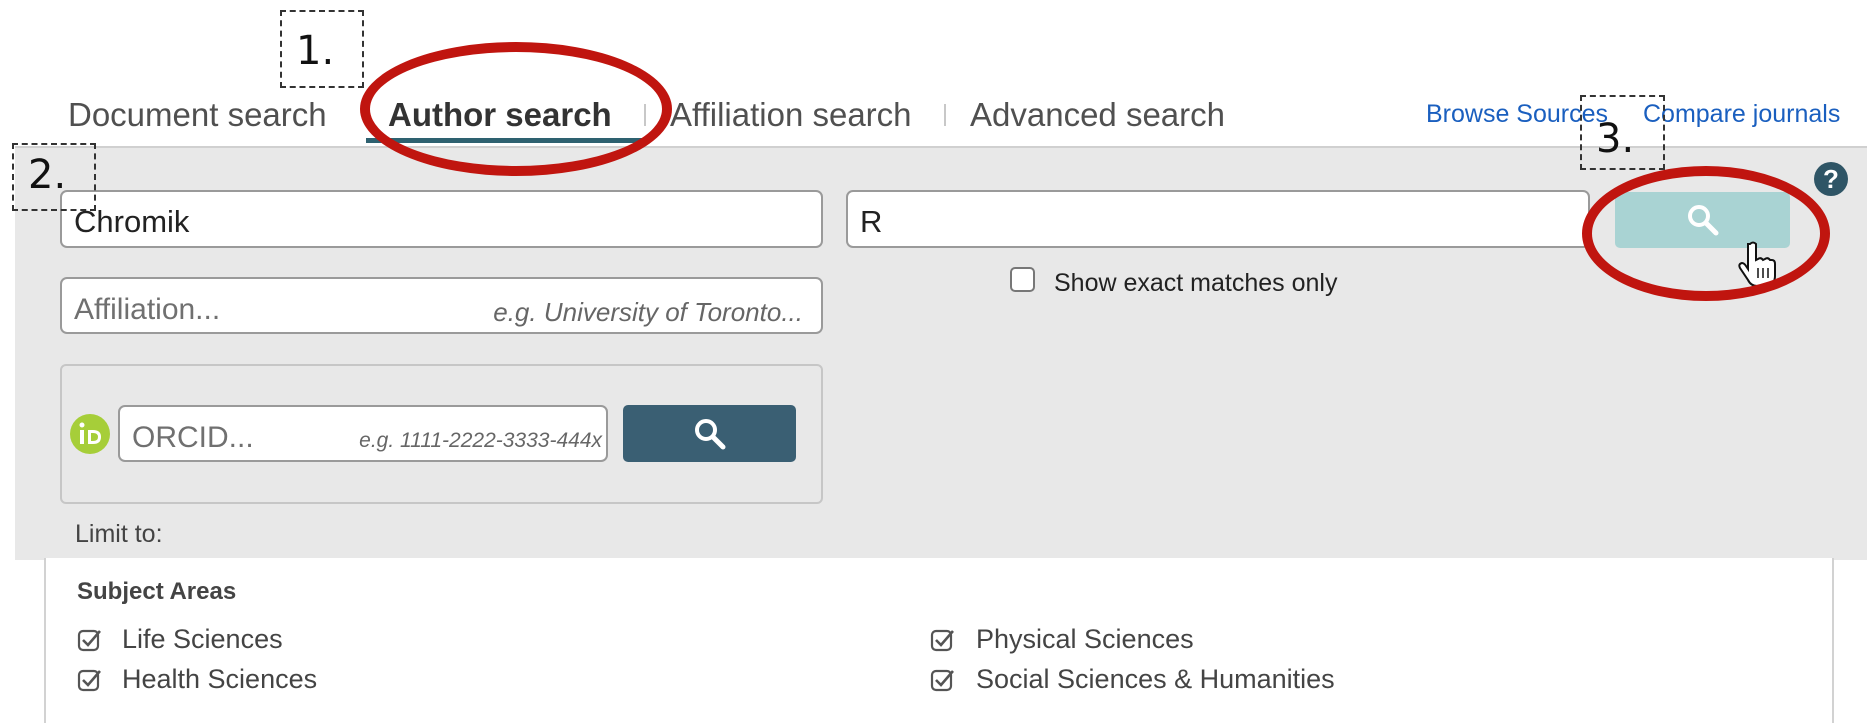 The height and width of the screenshot is (723, 1867). I want to click on physical-sciences-checkbox, so click(943, 640).